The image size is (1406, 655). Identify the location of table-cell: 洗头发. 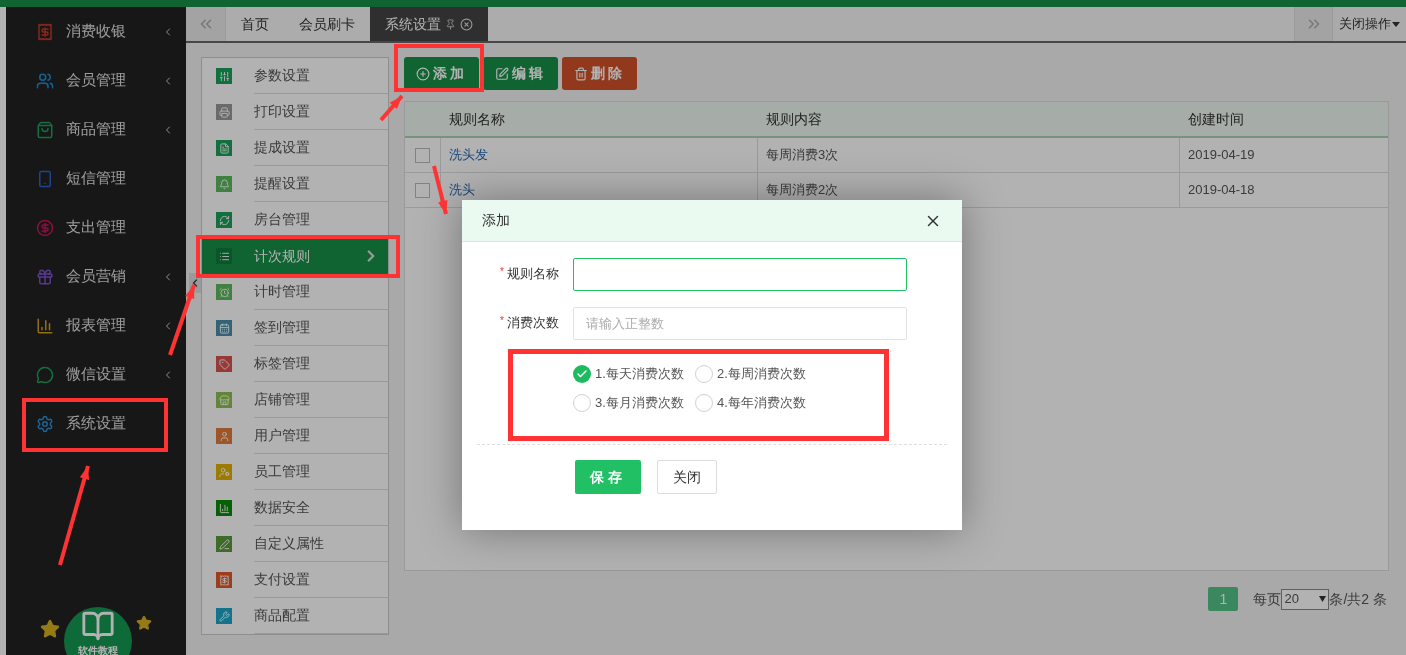
(599, 155).